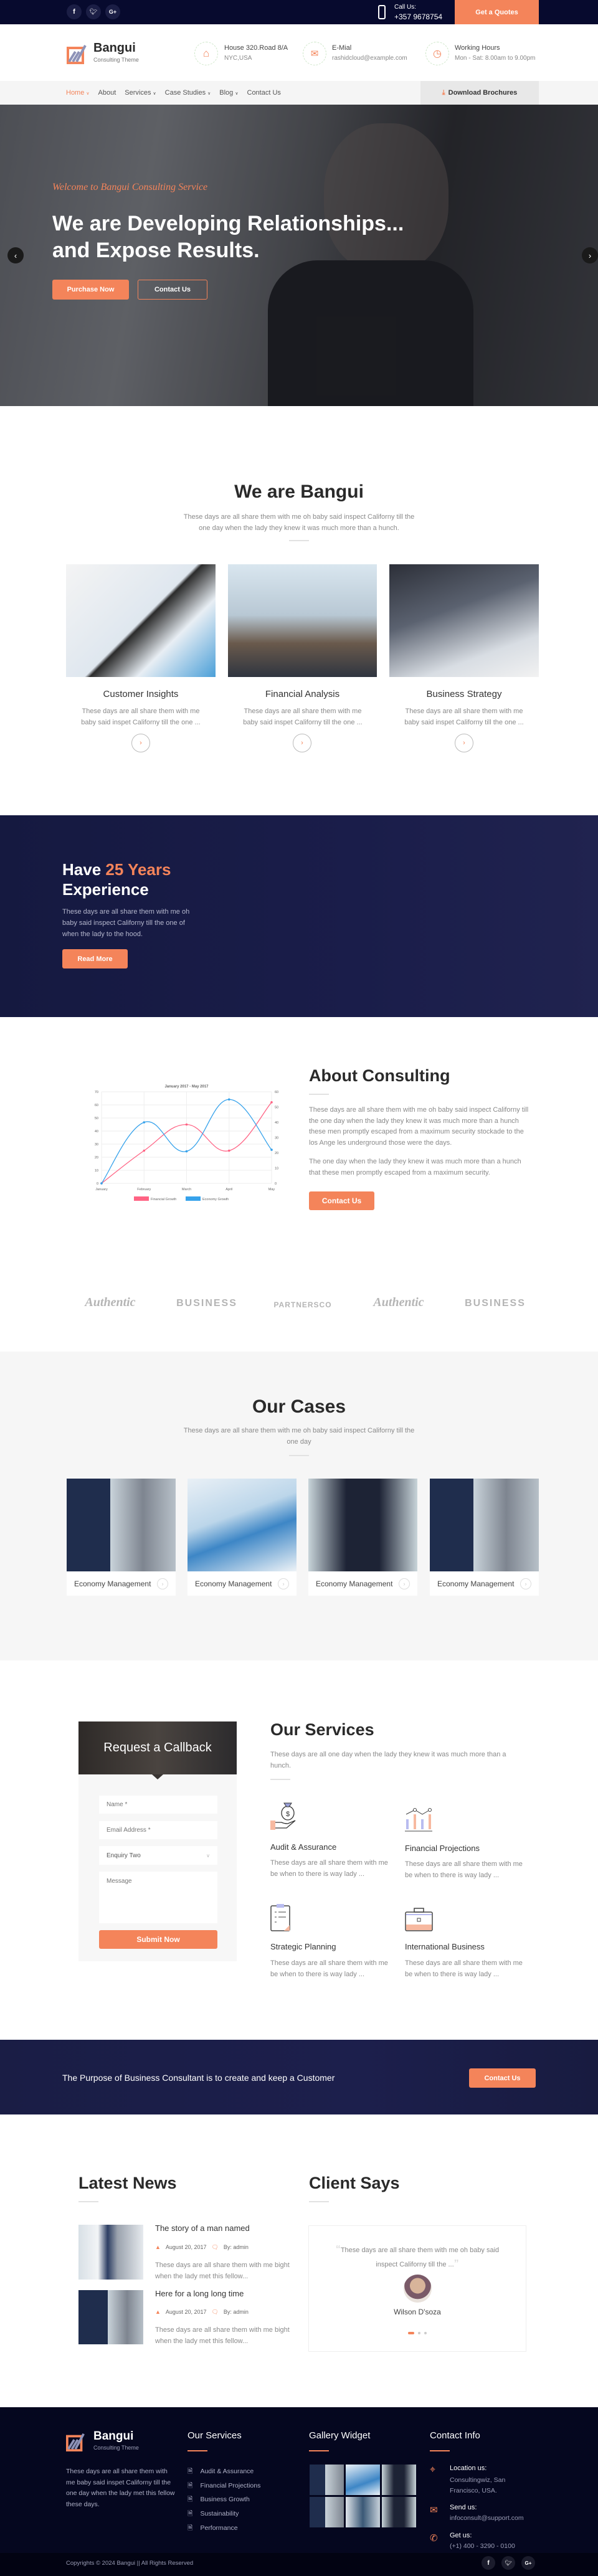 The image size is (598, 2576). I want to click on y-tick-left: 30, so click(96, 1145).